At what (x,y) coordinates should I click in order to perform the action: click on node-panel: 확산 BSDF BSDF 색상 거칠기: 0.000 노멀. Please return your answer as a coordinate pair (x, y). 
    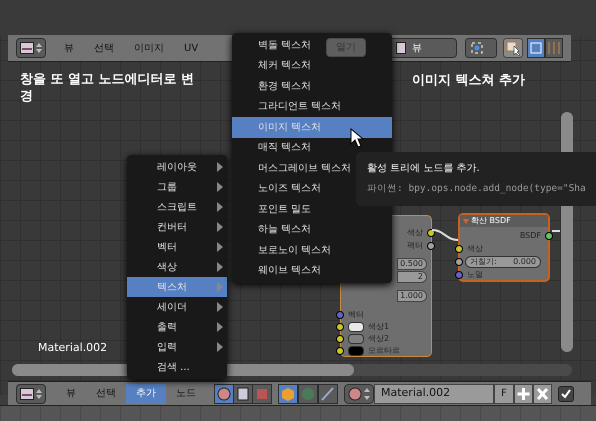
    Looking at the image, I should click on (504, 247).